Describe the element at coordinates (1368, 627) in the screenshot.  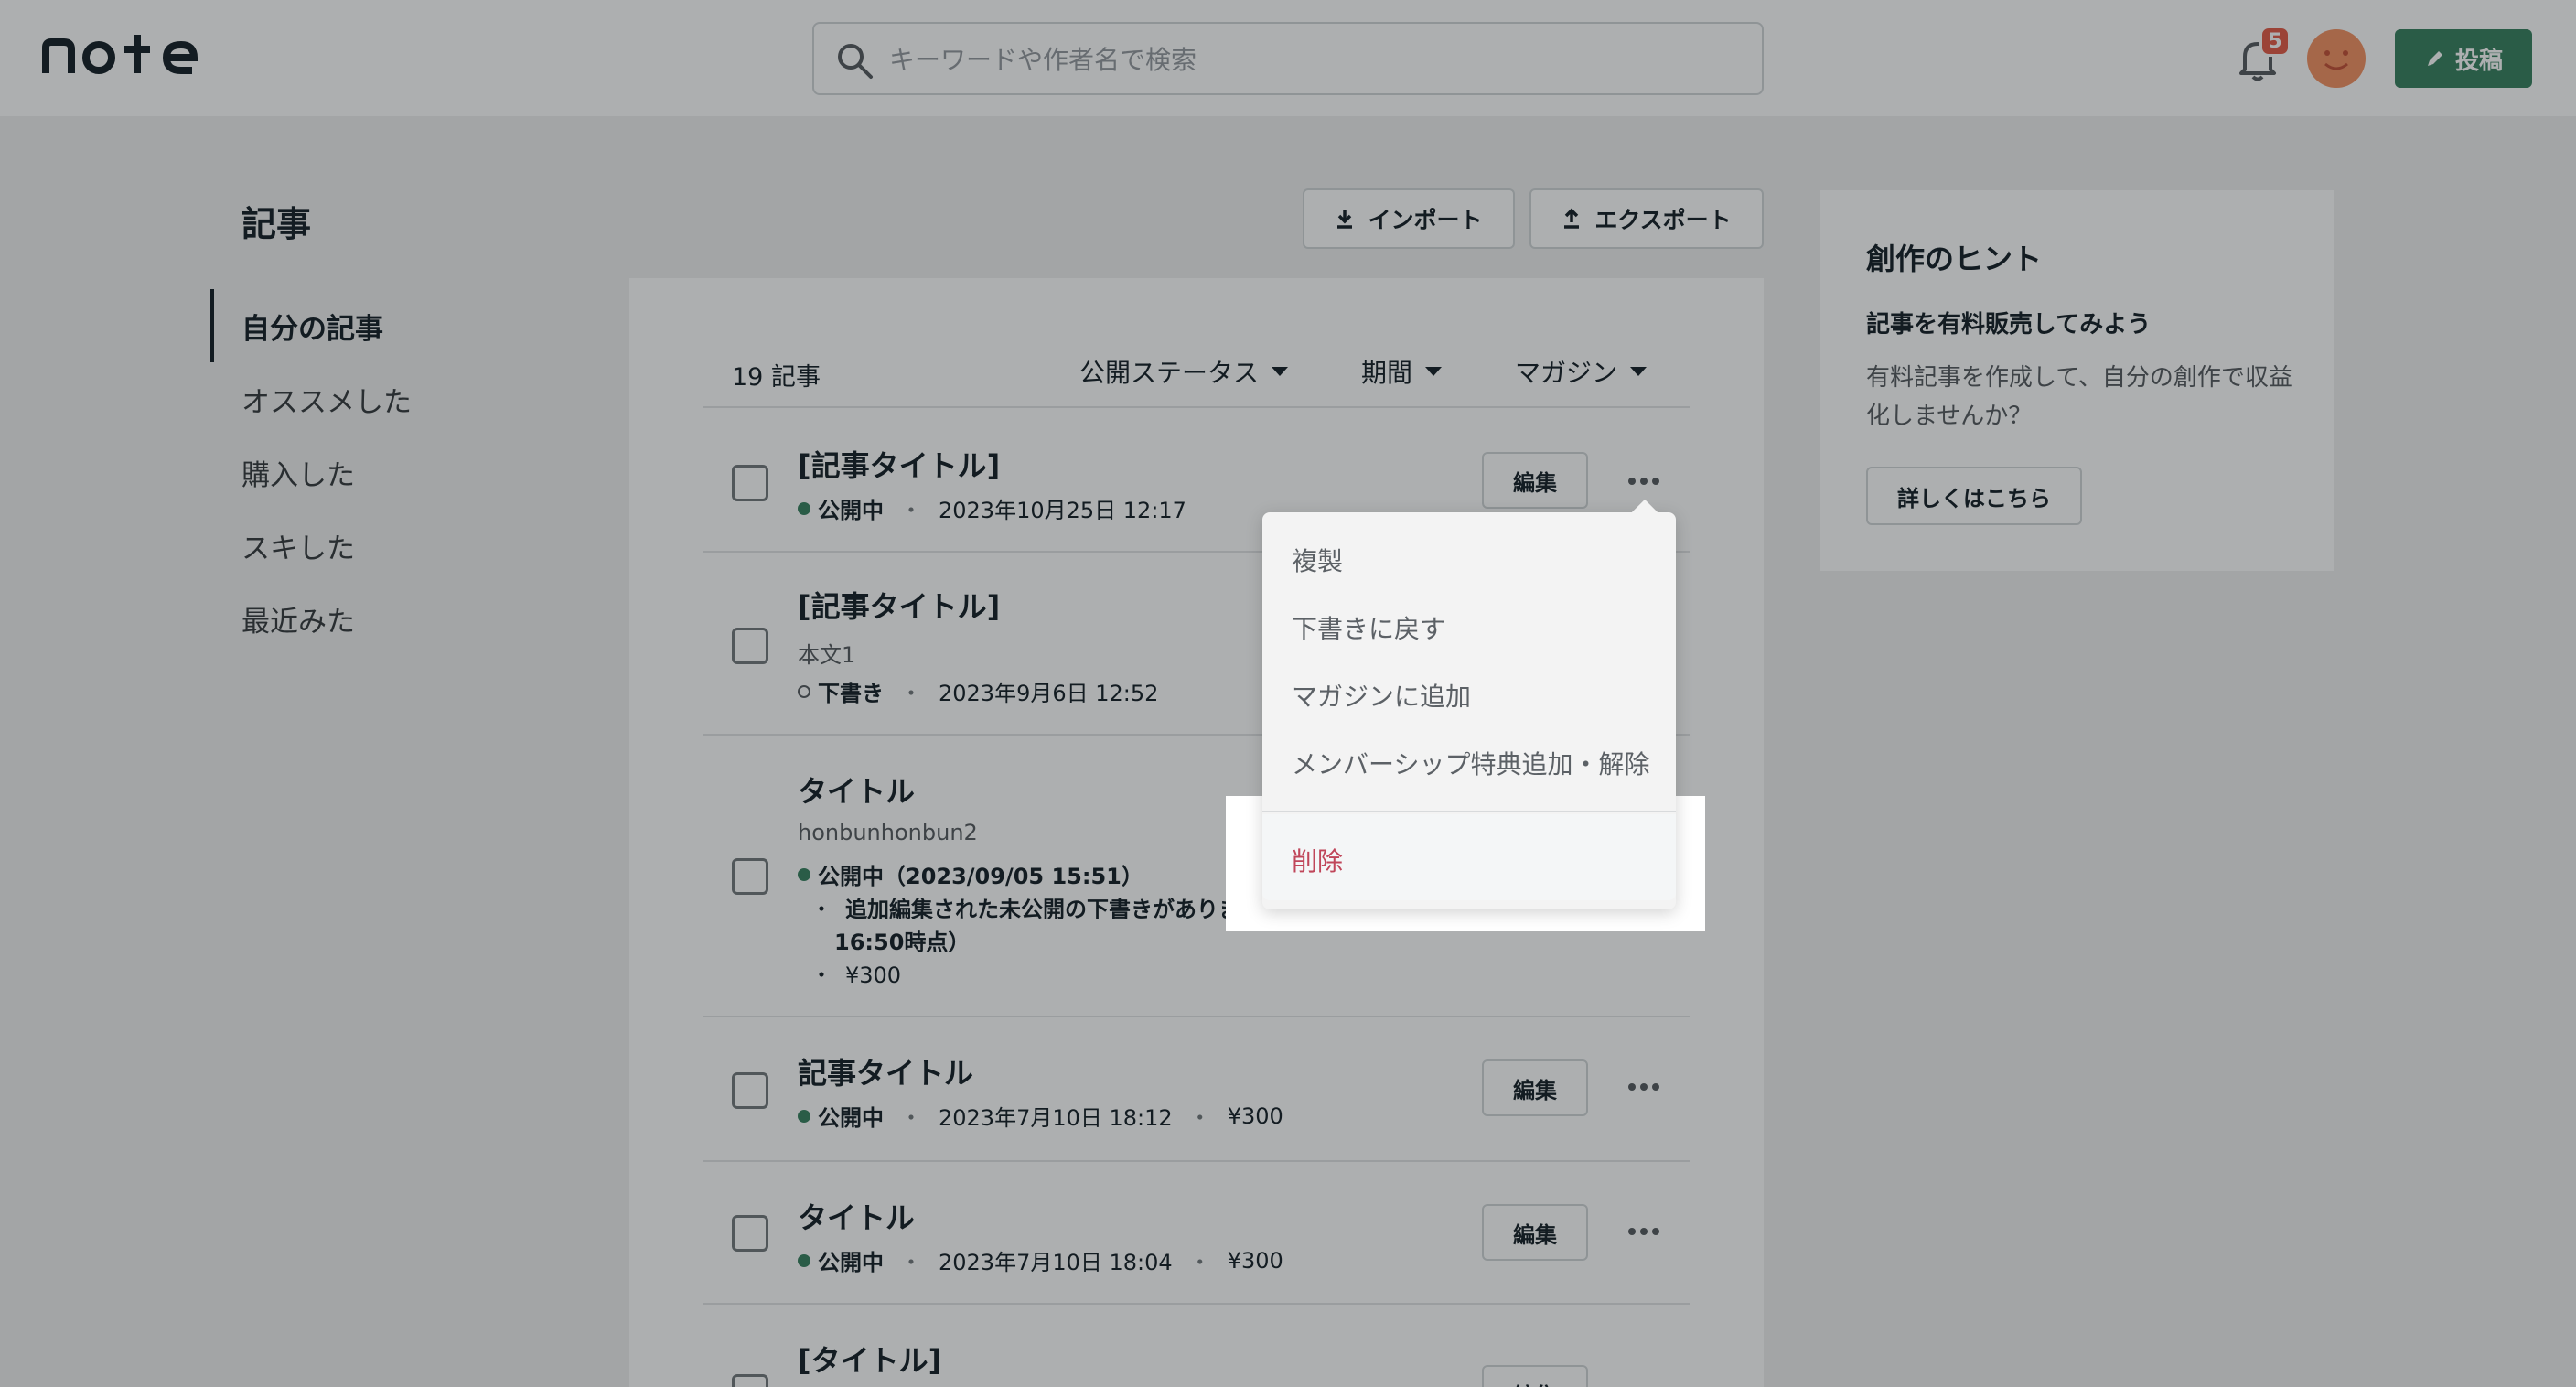
I see `menu-item-revert-draft: 下書きに戻す` at that location.